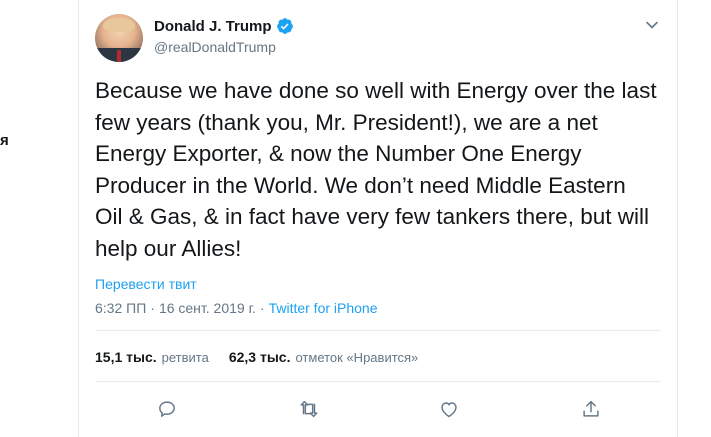 The width and height of the screenshot is (711, 437). Describe the element at coordinates (207, 308) in the screenshot. I see `tweet-date: 16 сент. 2019 г.` at that location.